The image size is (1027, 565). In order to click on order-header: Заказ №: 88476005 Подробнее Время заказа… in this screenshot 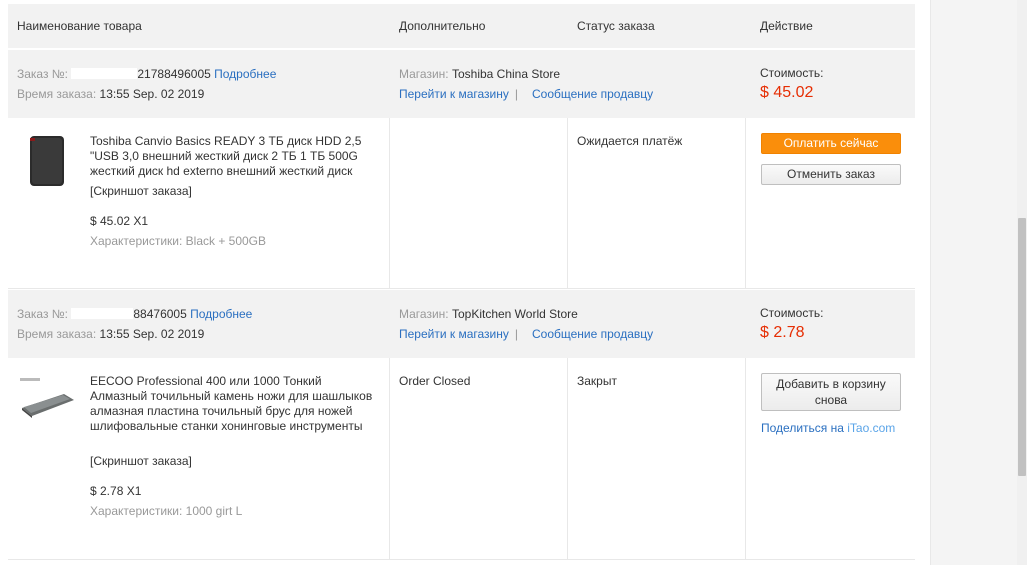, I will do `click(461, 324)`.